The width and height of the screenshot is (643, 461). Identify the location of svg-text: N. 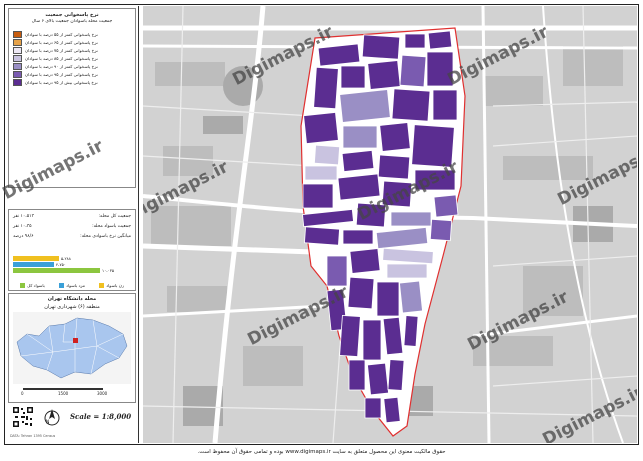
(48, 423).